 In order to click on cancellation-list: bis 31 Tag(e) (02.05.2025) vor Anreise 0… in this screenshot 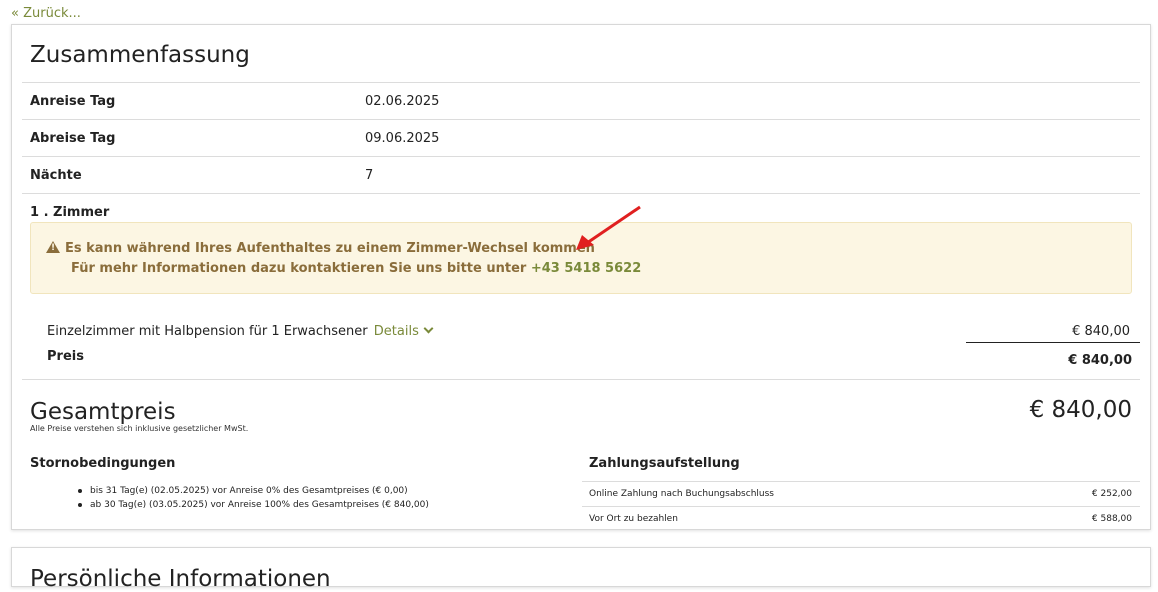, I will do `click(250, 498)`.